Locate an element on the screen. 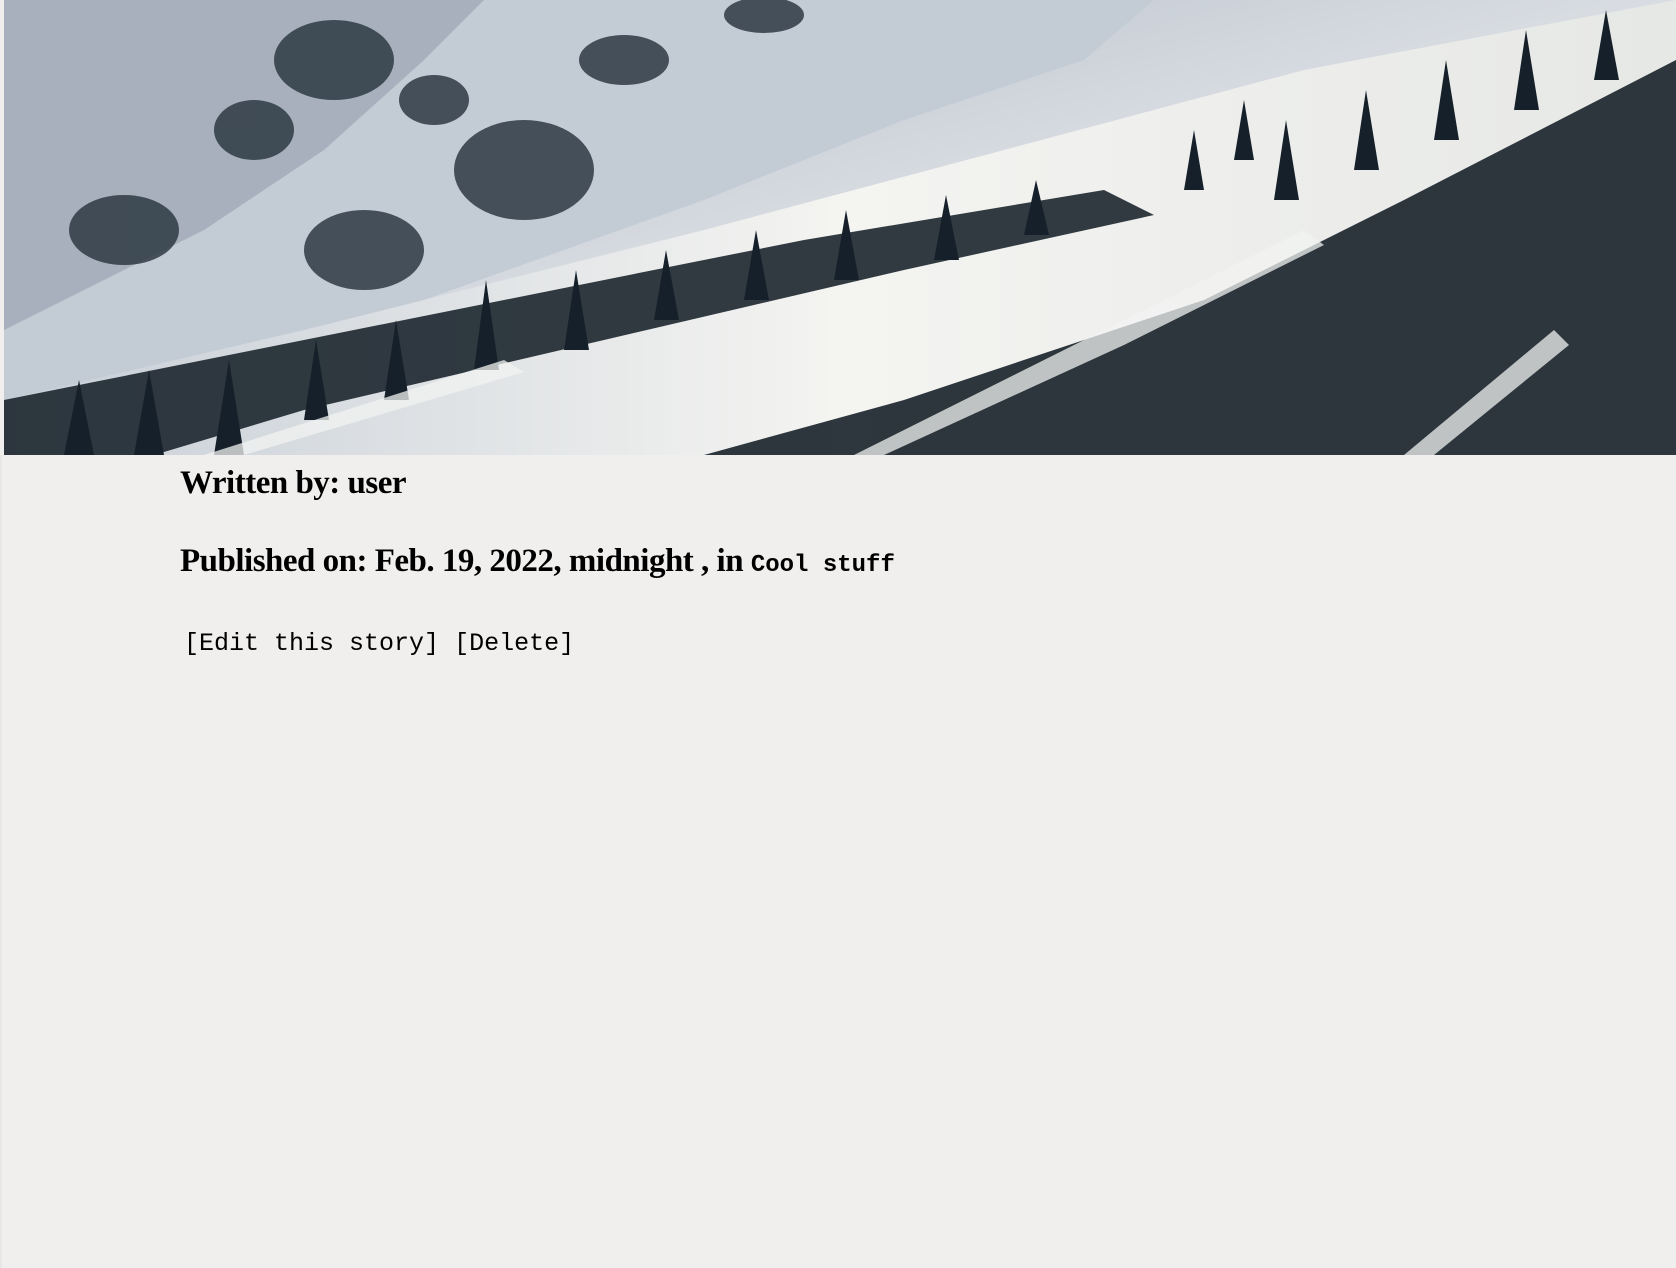 Image resolution: width=1676 pixels, height=1268 pixels. left-gutter is located at coordinates (1, 861).